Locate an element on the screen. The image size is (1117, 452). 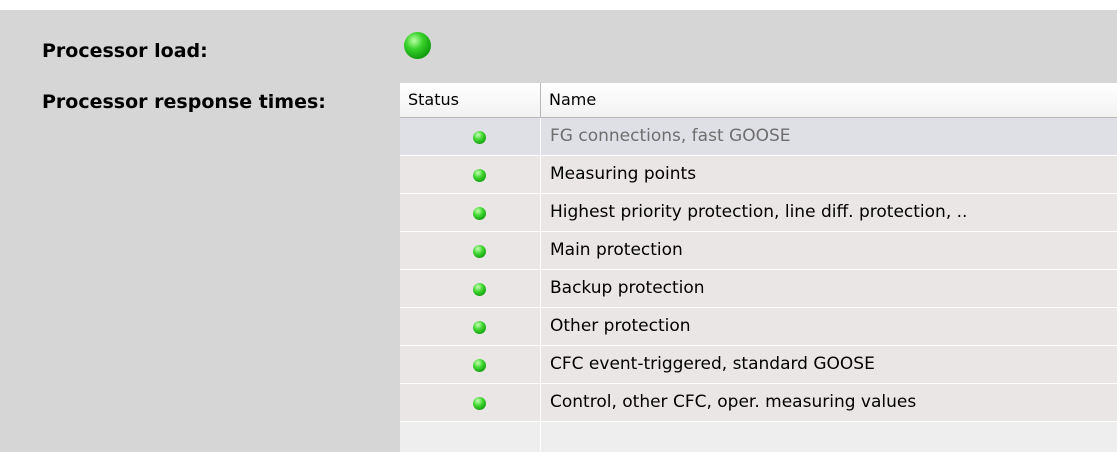
processor-load-status-icon is located at coordinates (417, 45).